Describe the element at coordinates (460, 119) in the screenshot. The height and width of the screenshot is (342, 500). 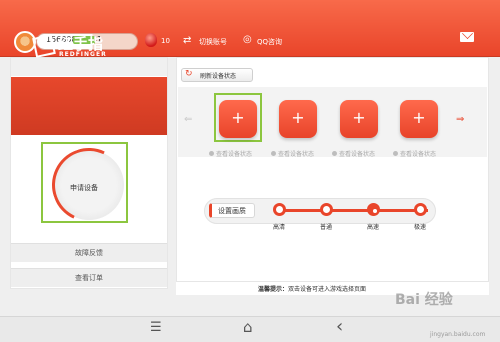
I see `next-page-arrow-icon: ⇒` at that location.